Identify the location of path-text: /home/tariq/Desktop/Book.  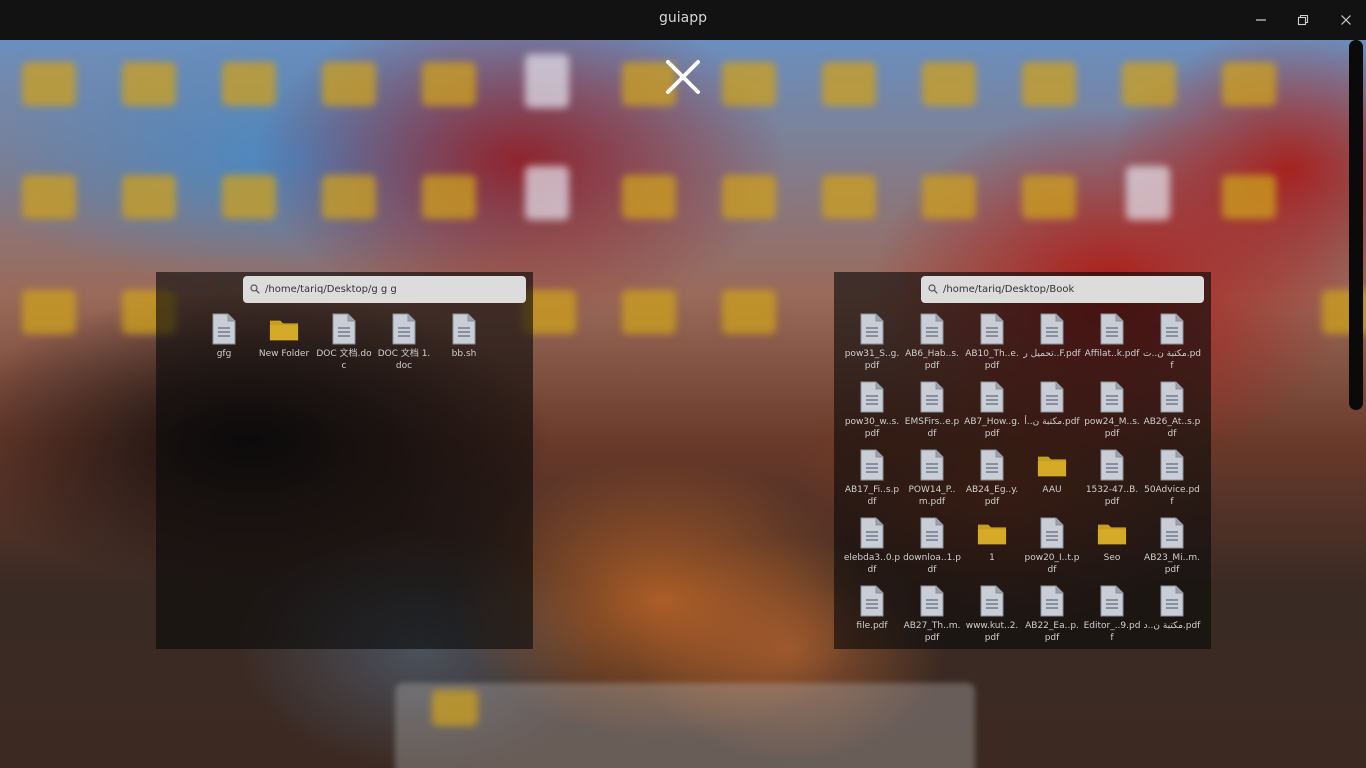
(1009, 289).